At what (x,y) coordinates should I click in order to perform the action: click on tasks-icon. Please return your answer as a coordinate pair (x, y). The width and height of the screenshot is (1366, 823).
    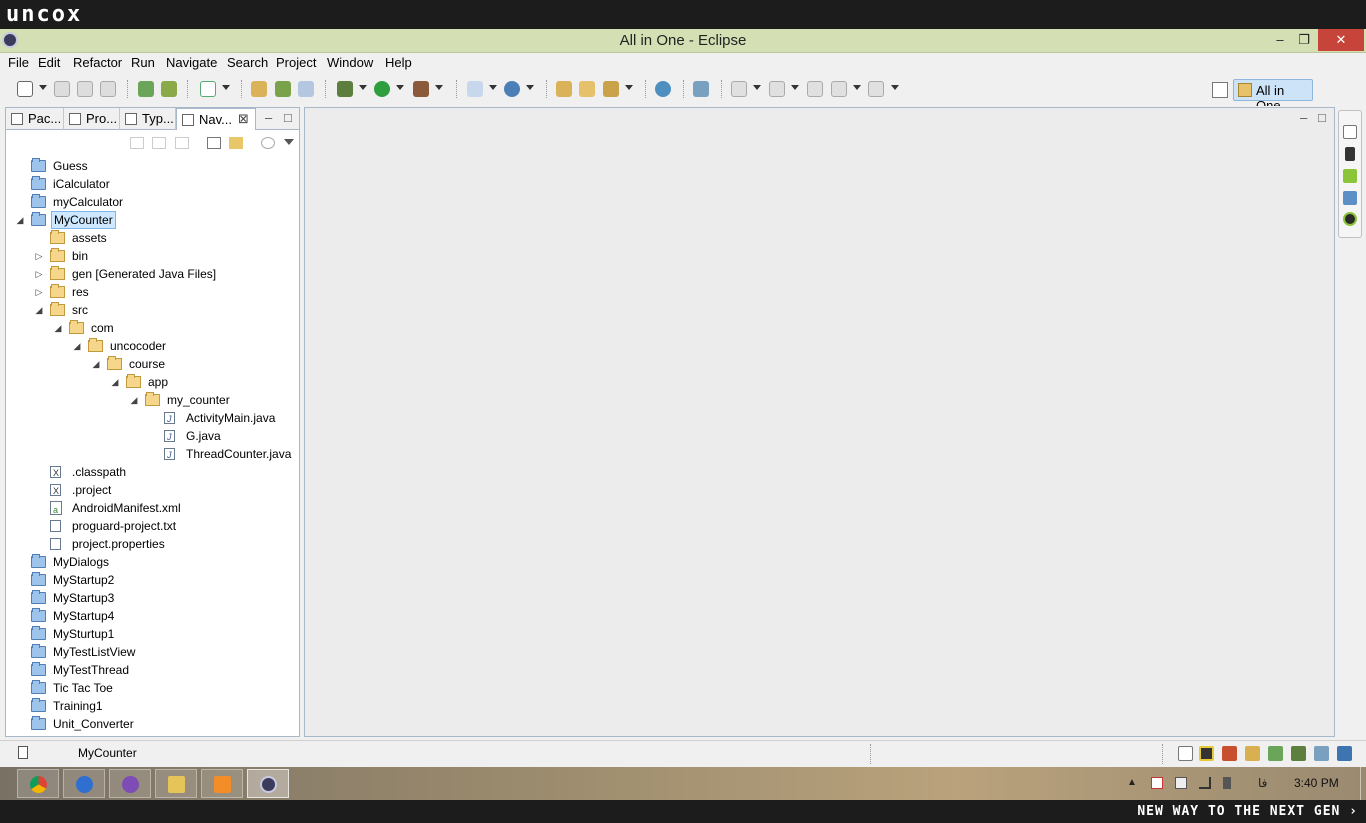
    Looking at the image, I should click on (1321, 753).